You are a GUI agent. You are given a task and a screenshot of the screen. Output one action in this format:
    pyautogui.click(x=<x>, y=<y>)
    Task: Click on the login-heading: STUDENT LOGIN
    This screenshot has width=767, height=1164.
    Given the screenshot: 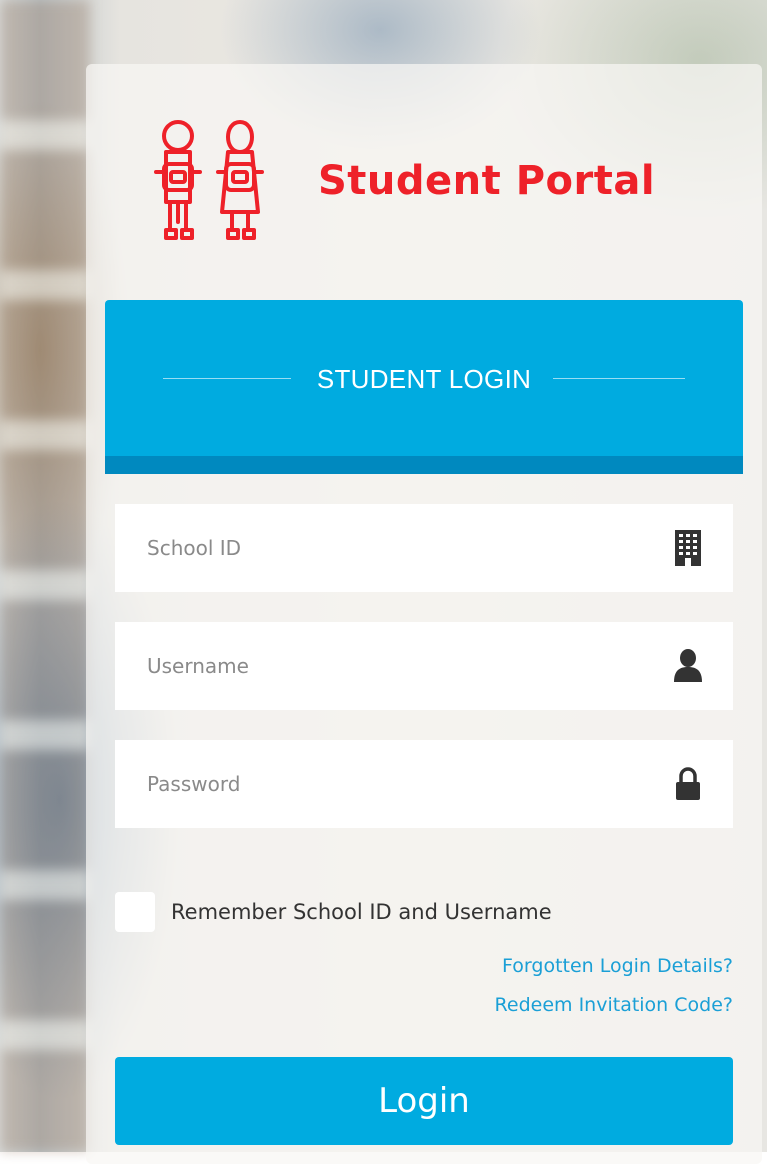 What is the action you would take?
    pyautogui.click(x=424, y=379)
    